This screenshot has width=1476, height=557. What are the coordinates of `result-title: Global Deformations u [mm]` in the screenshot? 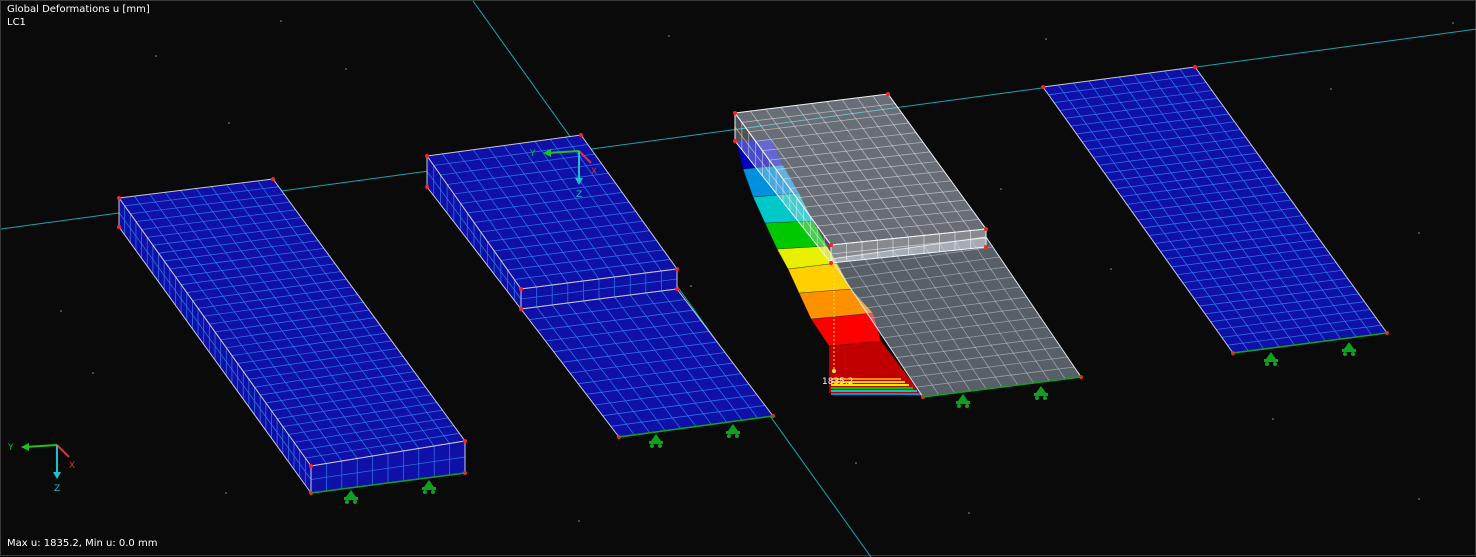 It's located at (78, 9).